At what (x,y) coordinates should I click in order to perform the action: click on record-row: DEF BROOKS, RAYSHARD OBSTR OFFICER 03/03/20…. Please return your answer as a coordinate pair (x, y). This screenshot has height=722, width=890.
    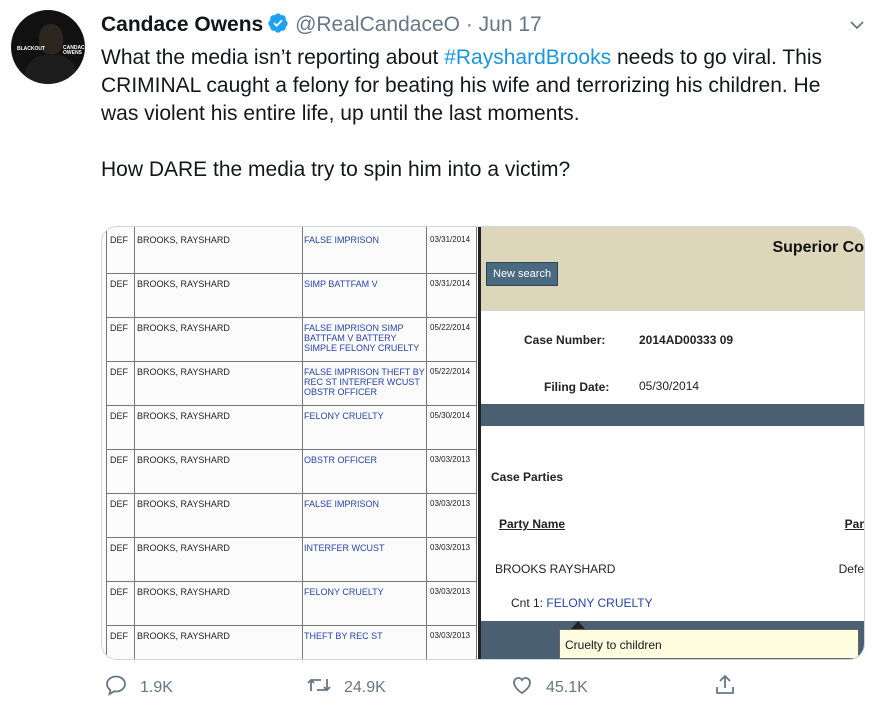
    Looking at the image, I should click on (291, 471).